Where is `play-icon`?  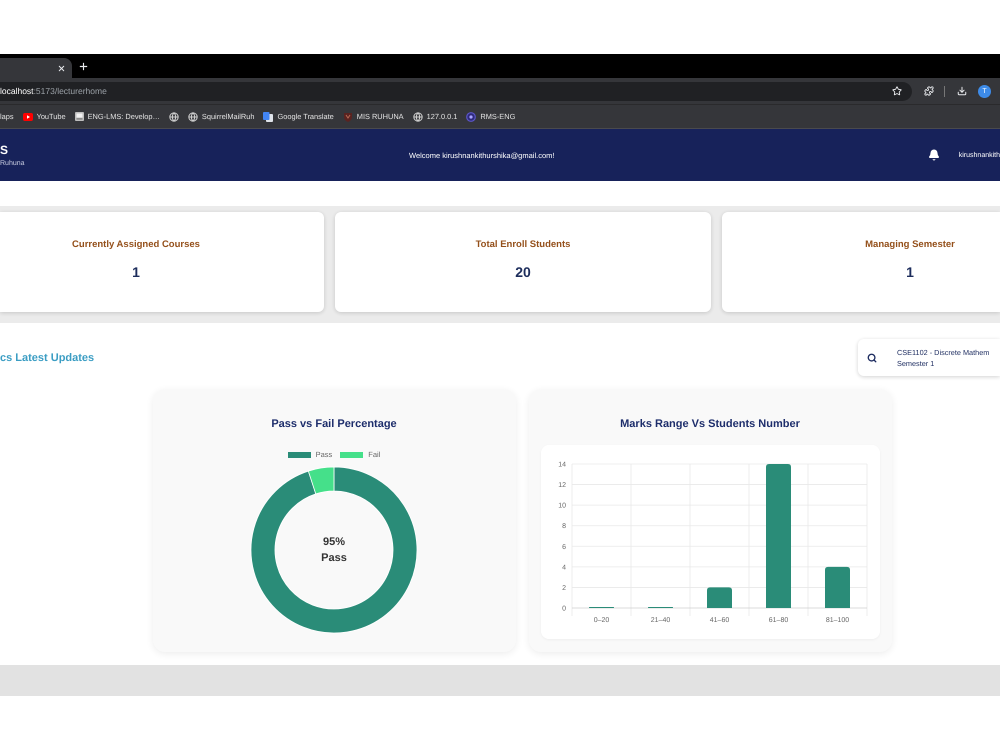 play-icon is located at coordinates (27, 116).